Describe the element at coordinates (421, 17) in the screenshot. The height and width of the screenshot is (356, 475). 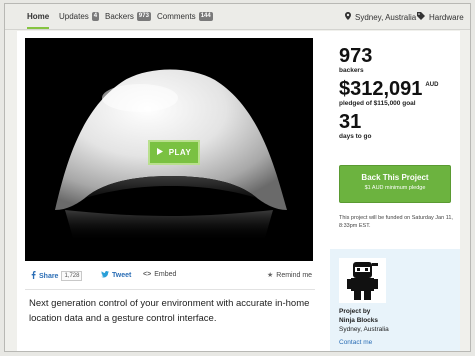
I see `tag-icon` at that location.